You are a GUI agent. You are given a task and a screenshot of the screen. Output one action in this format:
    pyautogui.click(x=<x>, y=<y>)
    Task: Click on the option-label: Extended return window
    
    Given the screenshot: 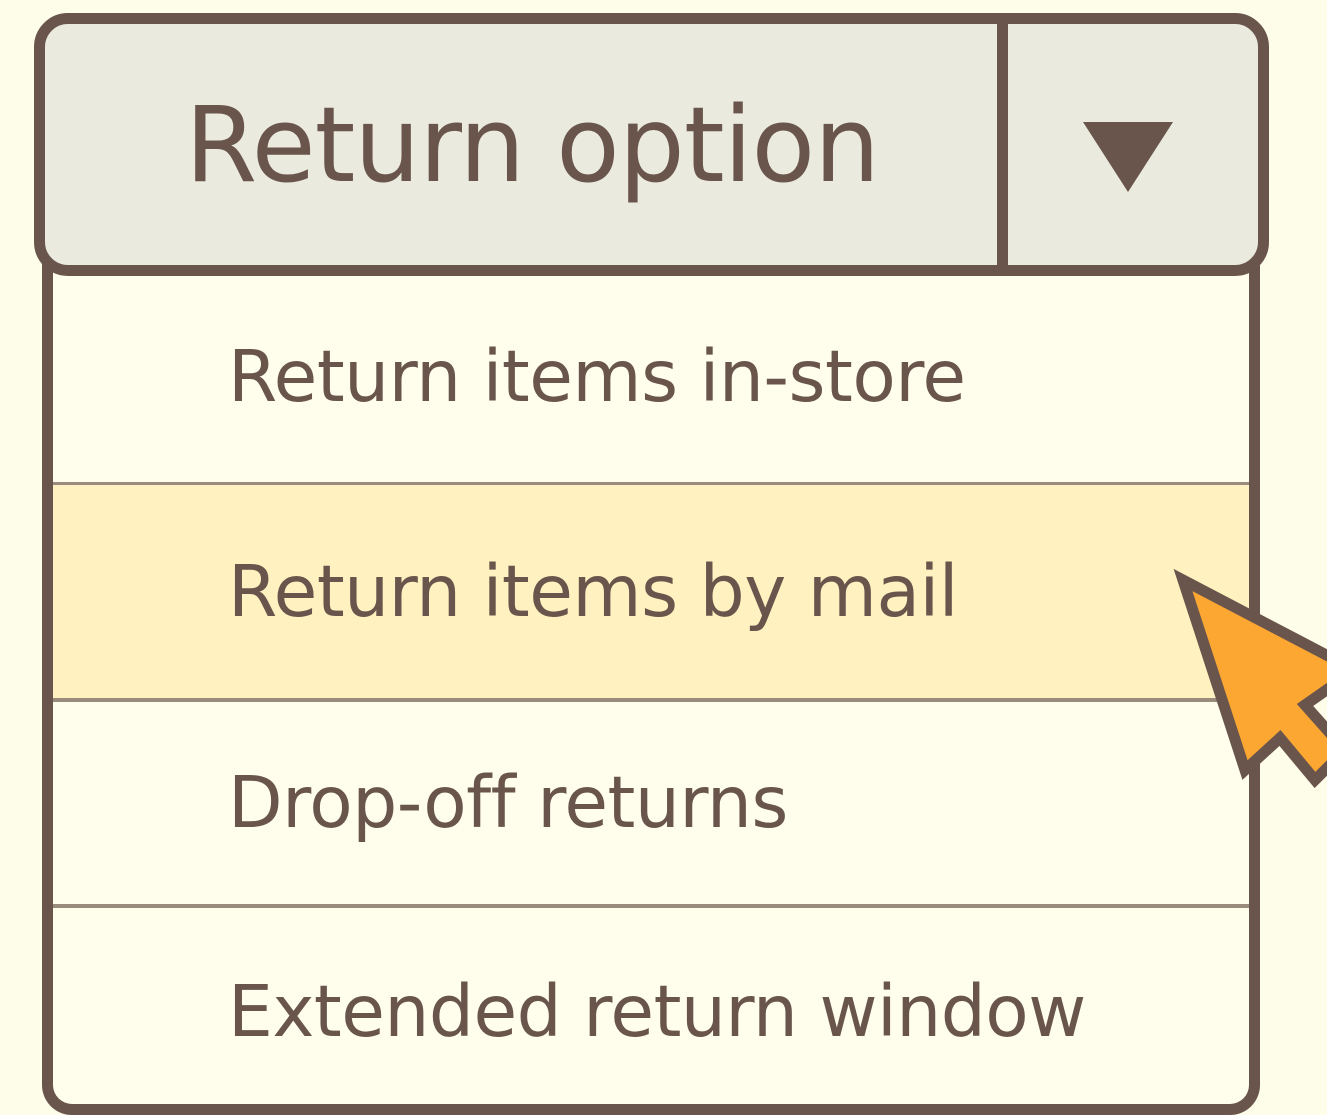 What is the action you would take?
    pyautogui.click(x=657, y=1011)
    